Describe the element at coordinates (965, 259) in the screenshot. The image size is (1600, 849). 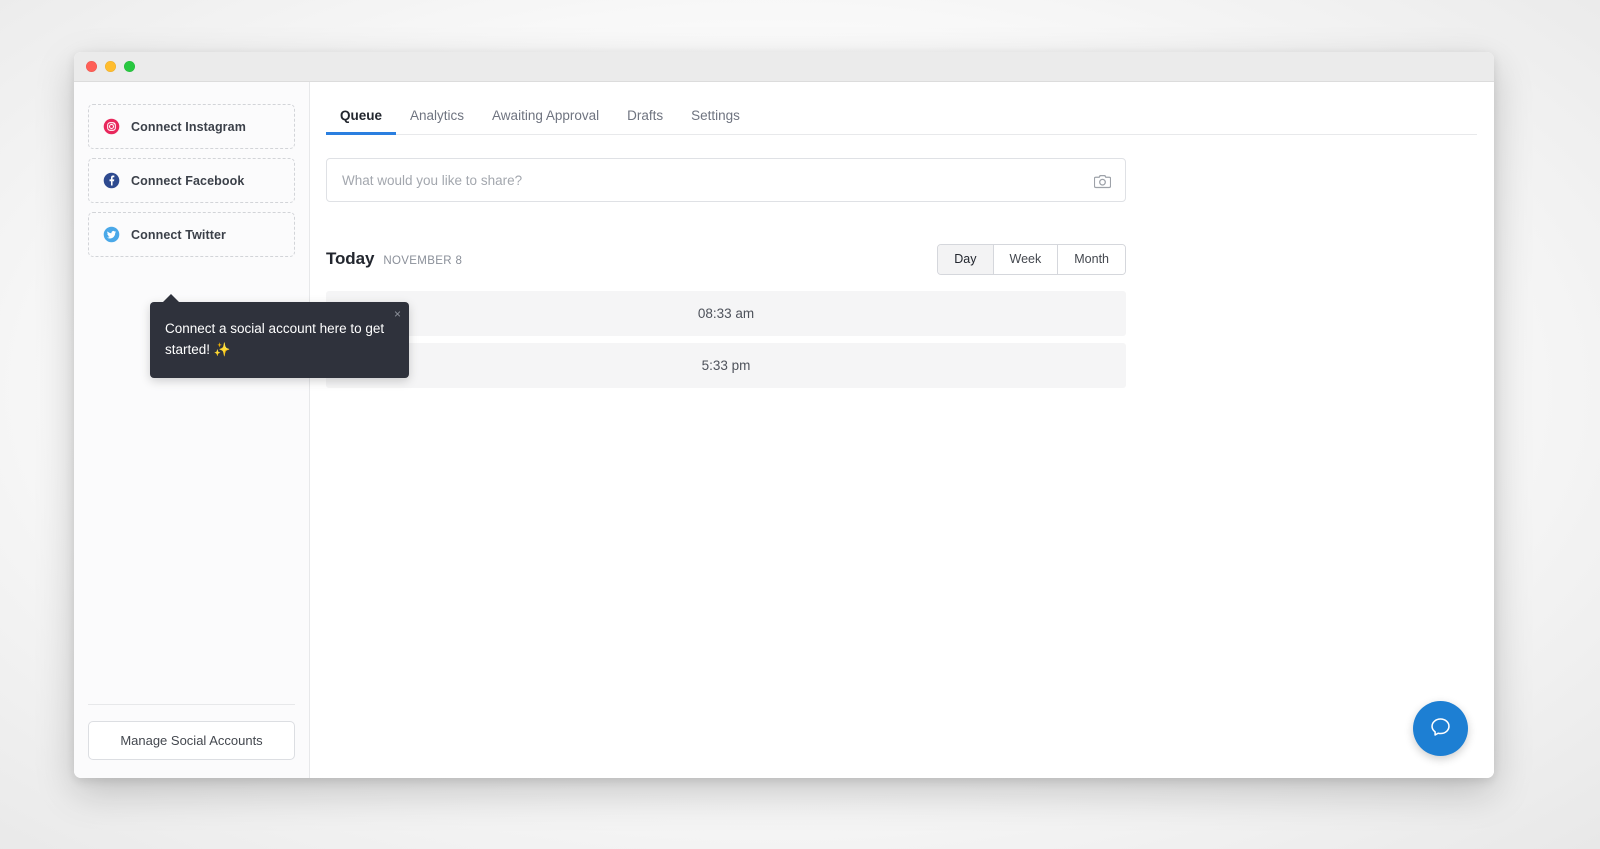
I see `range-day-button: Day` at that location.